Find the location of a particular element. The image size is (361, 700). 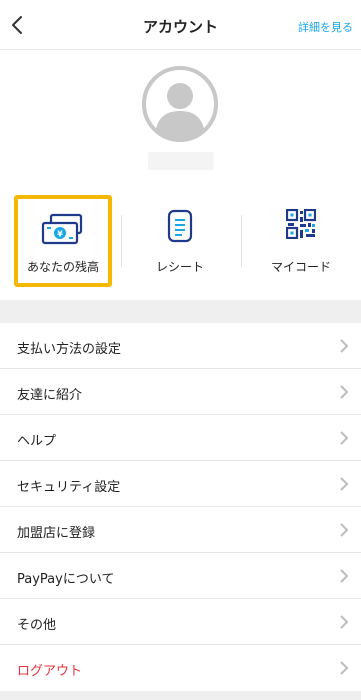

logout-label: ログアウト is located at coordinates (50, 671).